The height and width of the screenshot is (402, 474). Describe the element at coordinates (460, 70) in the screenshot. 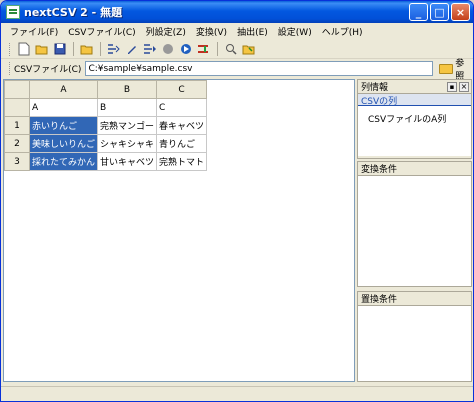

I see `browse-label: 参照` at that location.